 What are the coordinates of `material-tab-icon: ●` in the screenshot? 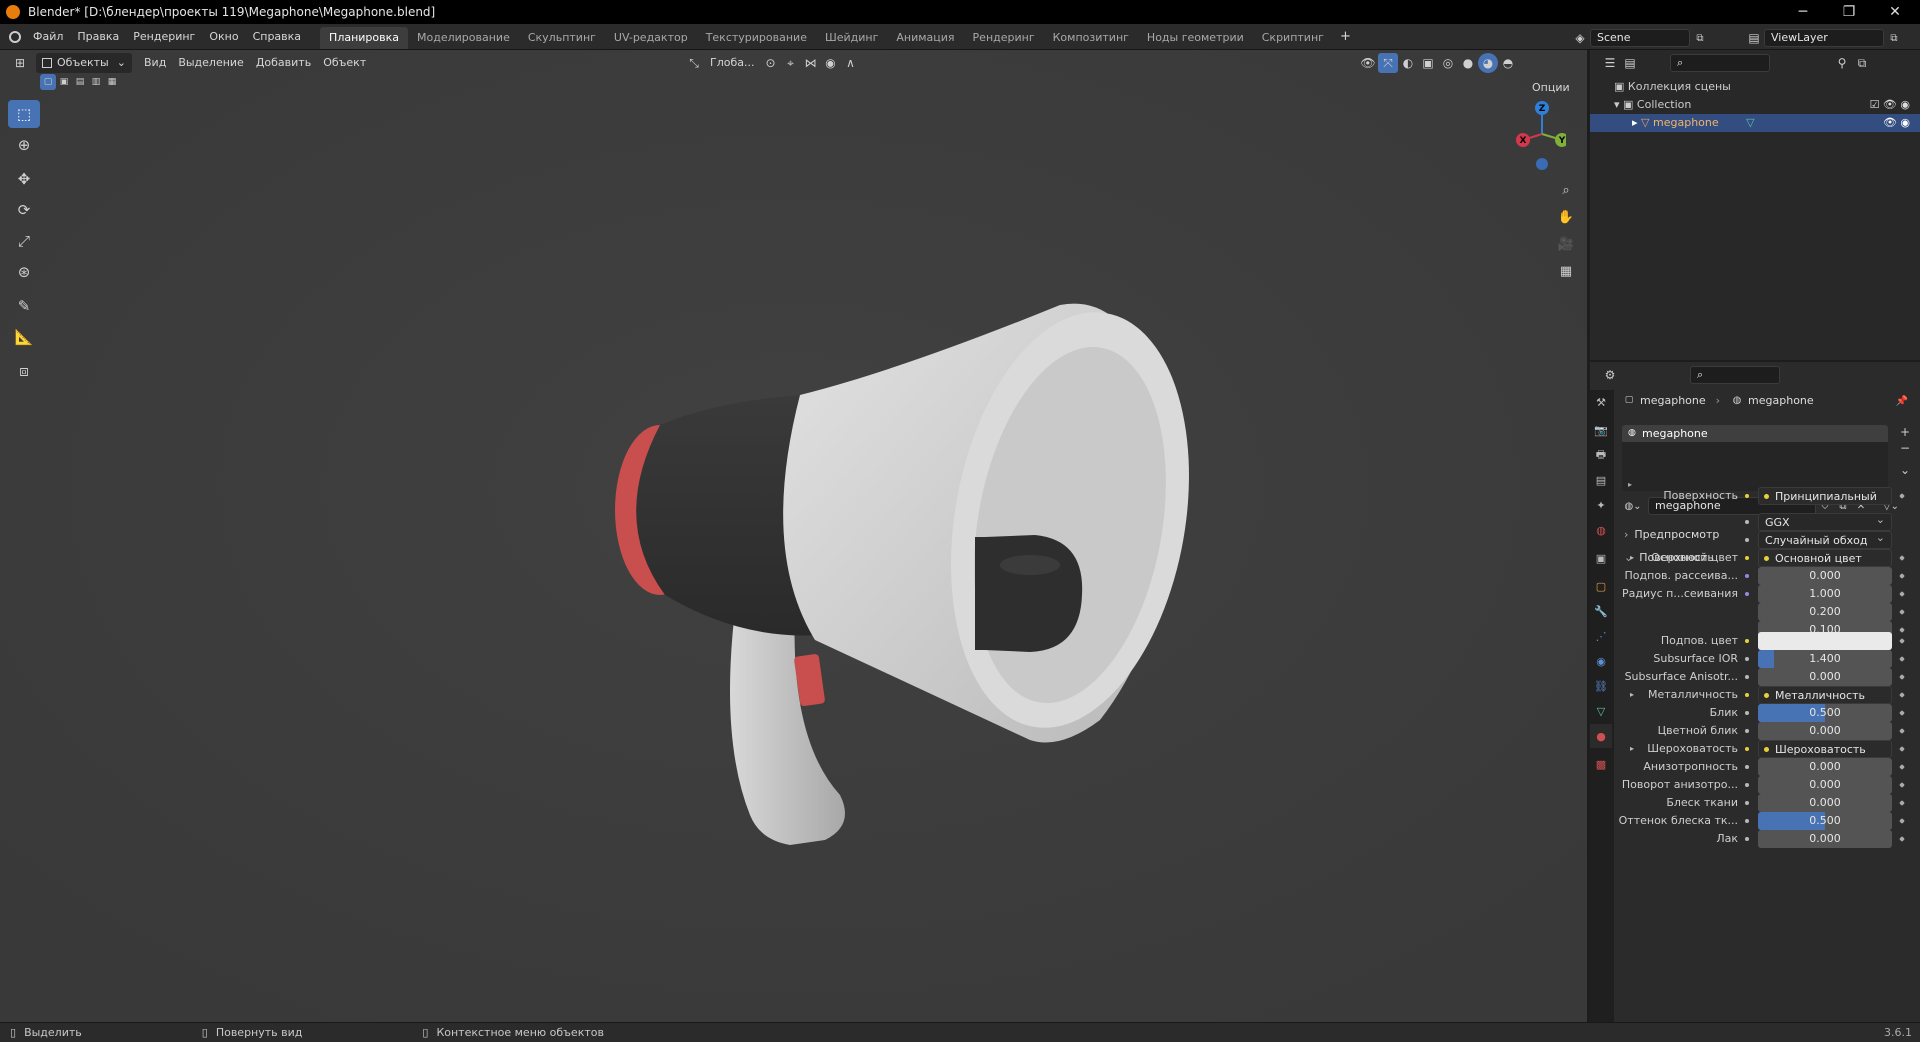 It's located at (1601, 736).